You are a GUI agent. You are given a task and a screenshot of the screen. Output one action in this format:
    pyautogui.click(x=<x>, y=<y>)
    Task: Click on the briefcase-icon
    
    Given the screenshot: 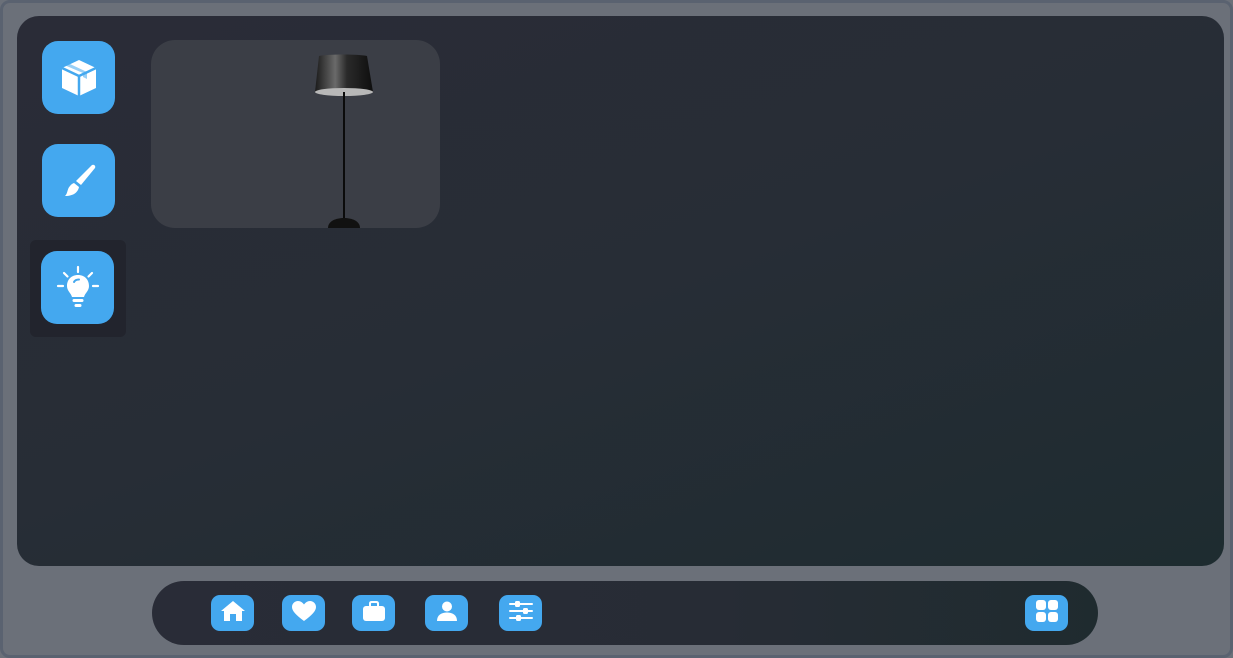 What is the action you would take?
    pyautogui.click(x=374, y=613)
    